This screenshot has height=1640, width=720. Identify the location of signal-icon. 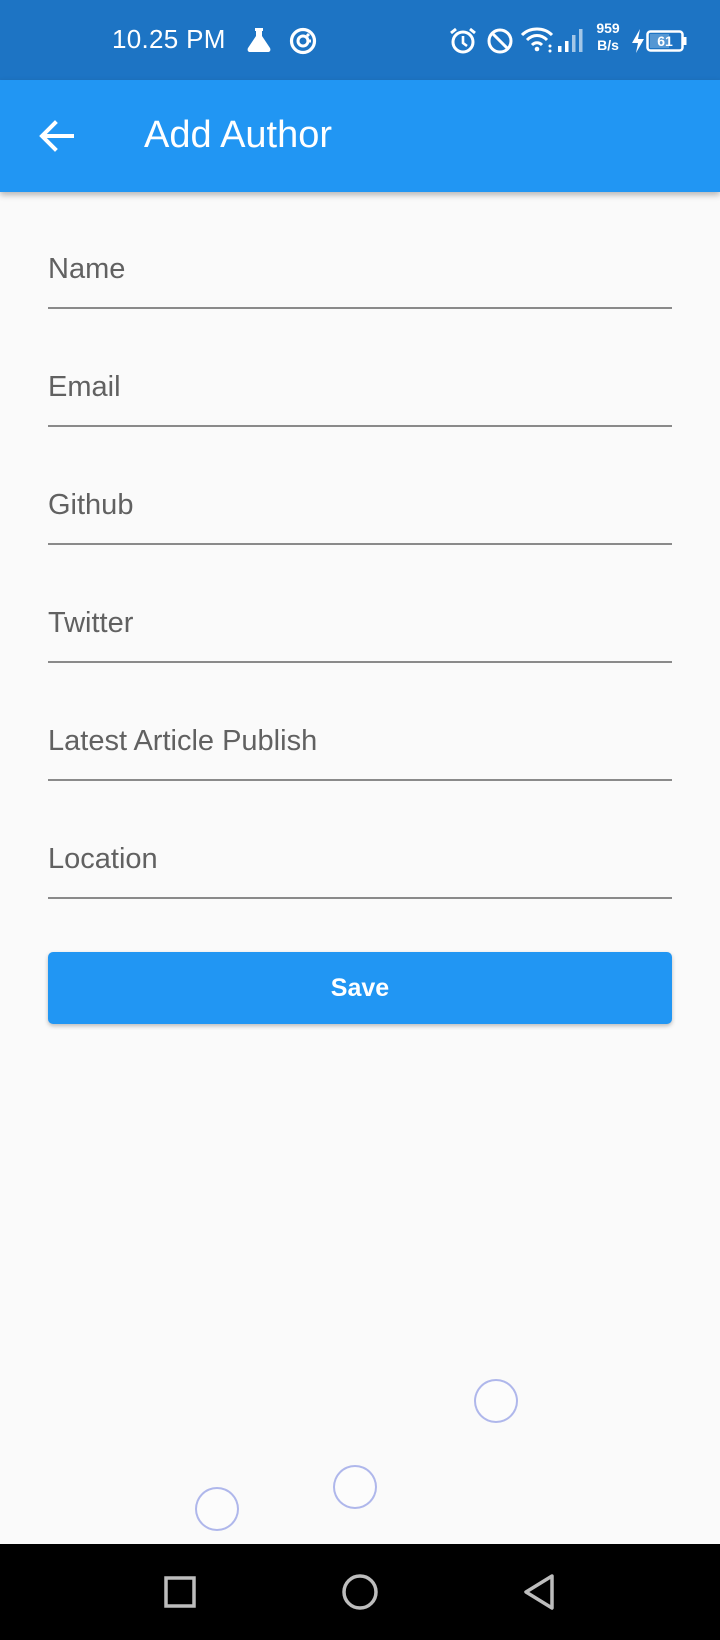
(570, 40).